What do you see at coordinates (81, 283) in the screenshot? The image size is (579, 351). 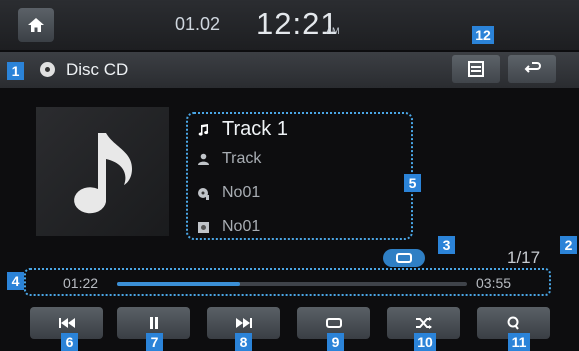 I see `elapsed-time: 01:22` at bounding box center [81, 283].